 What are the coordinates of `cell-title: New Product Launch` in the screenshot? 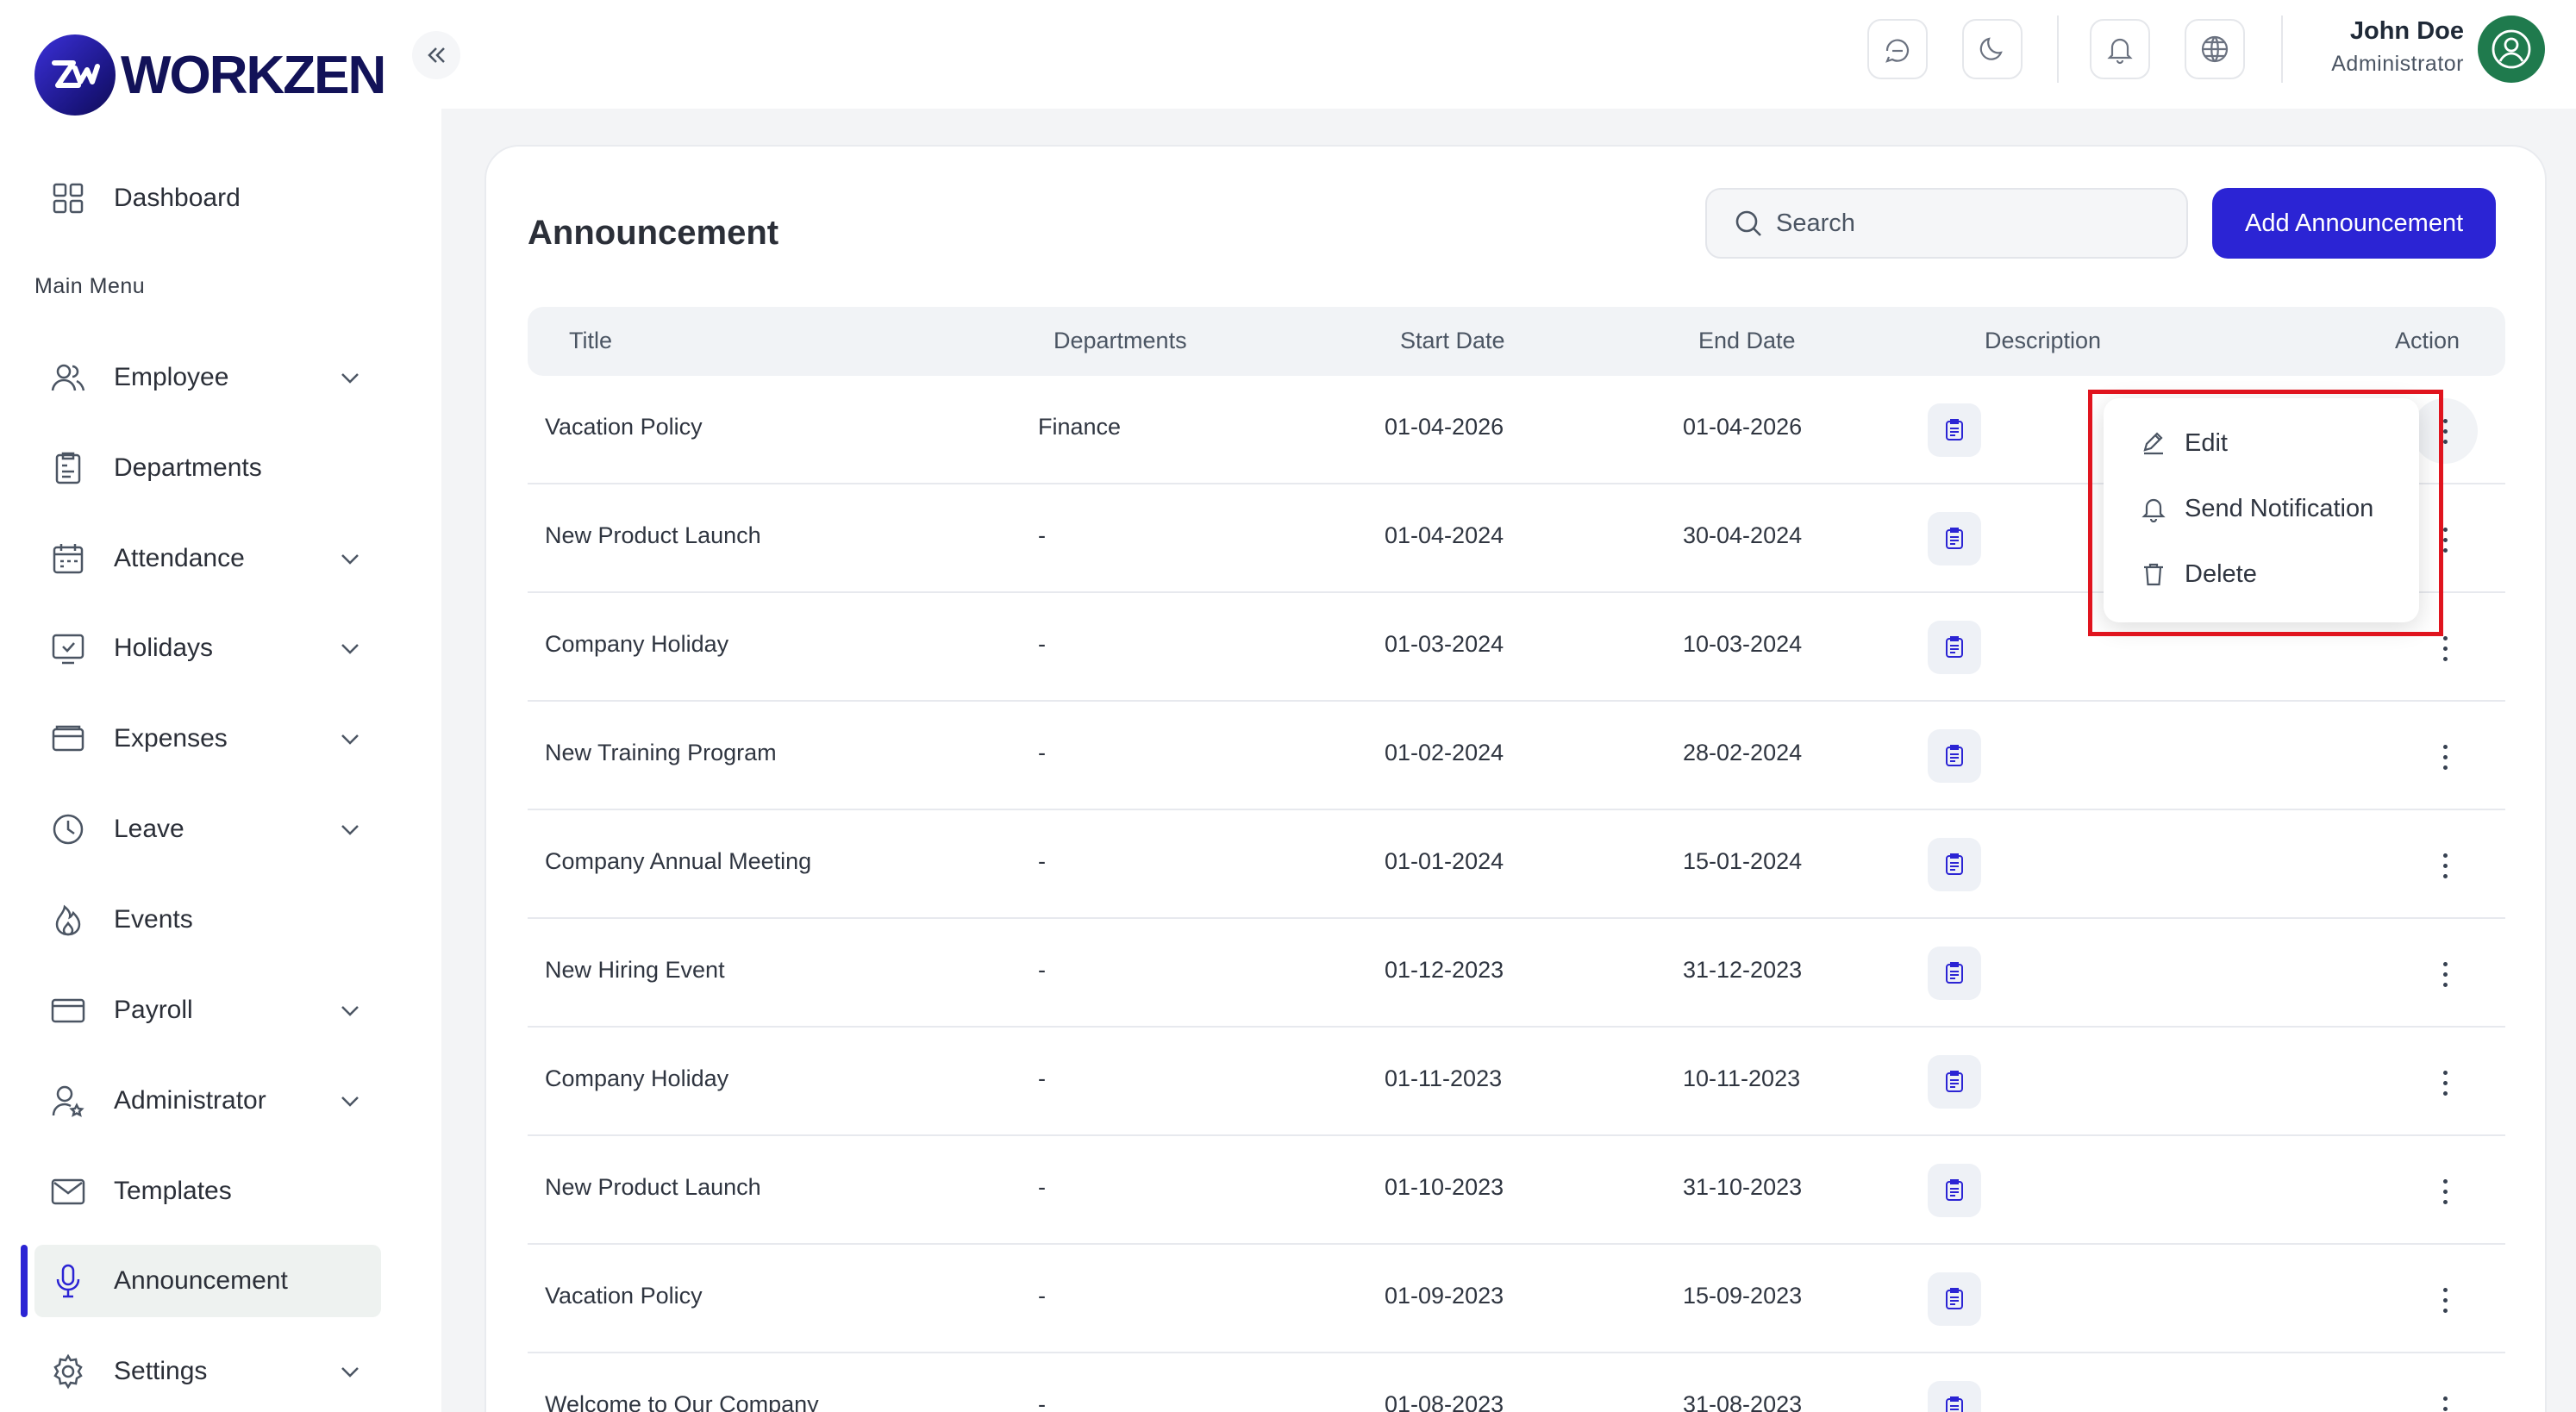 It's located at (653, 1187).